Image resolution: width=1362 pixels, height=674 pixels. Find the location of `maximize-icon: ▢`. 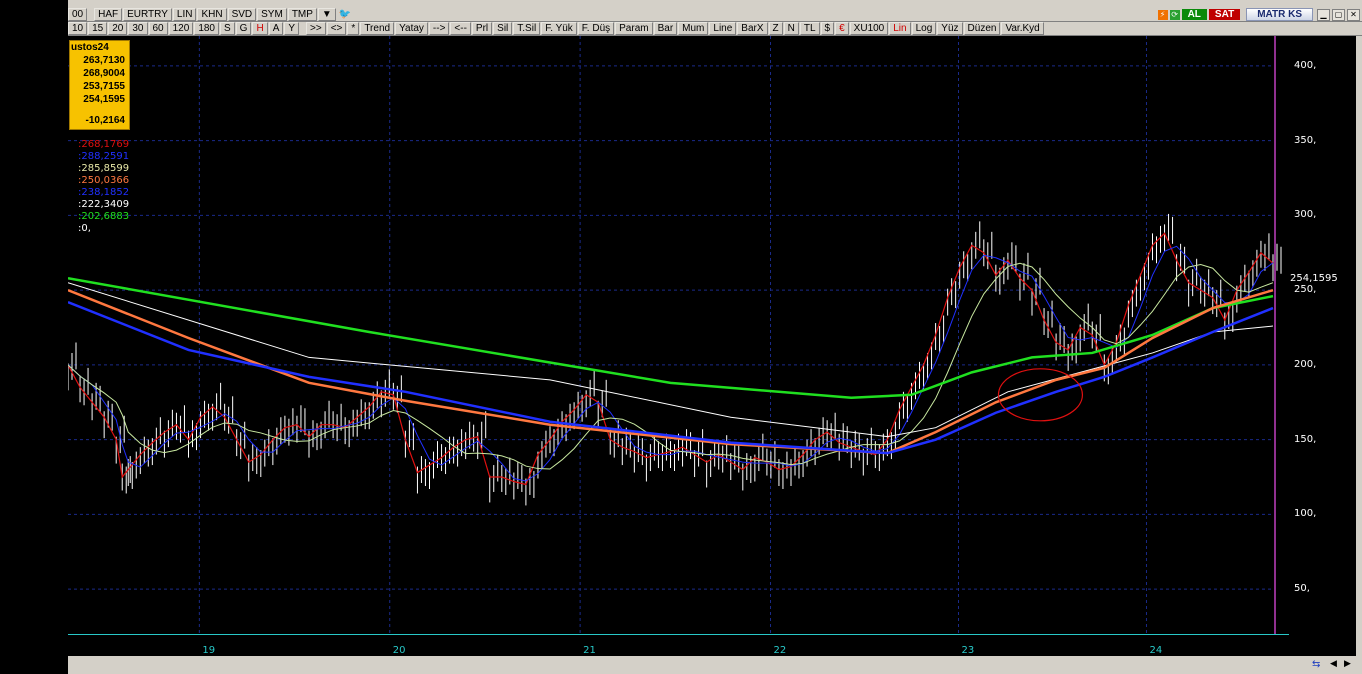

maximize-icon: ▢ is located at coordinates (1338, 14).